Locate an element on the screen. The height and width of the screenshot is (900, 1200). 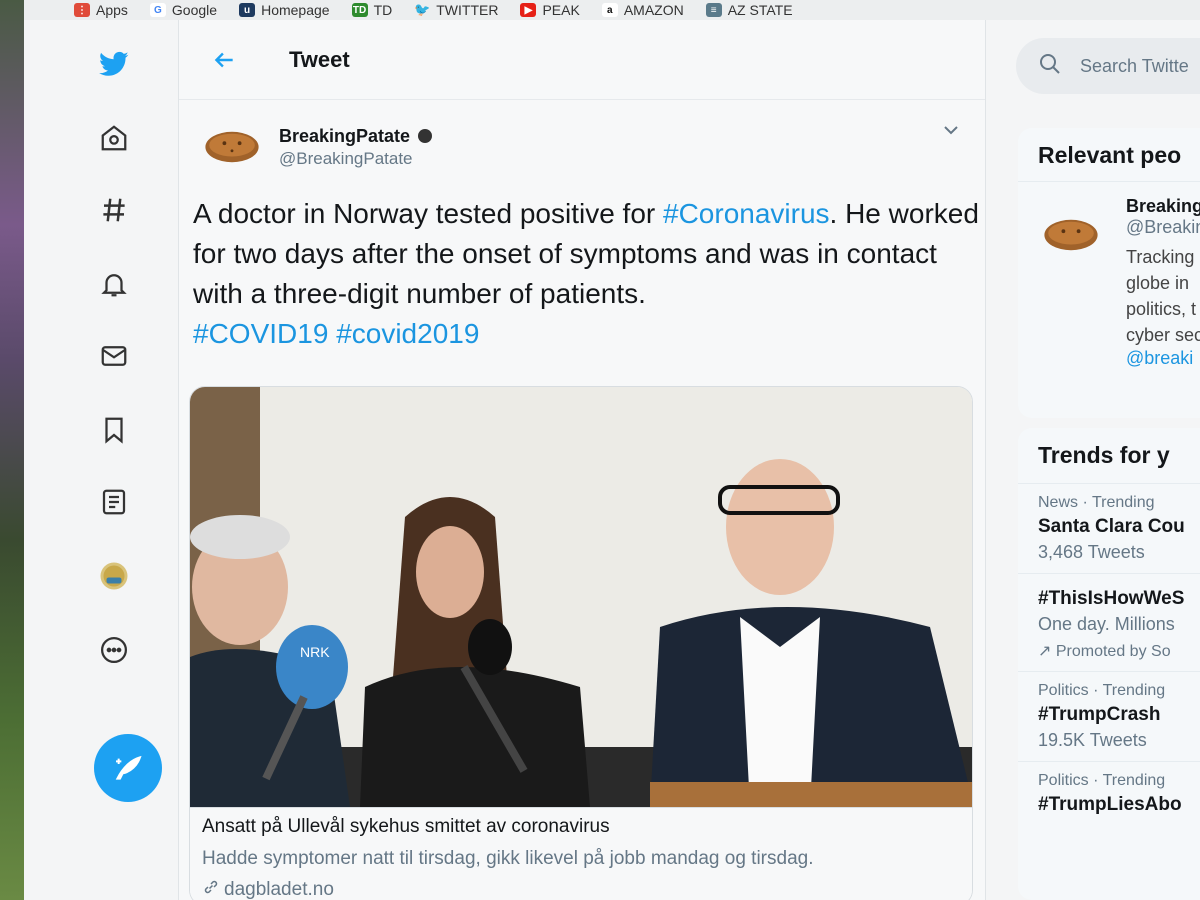
home-icon is located at coordinates (114, 138).